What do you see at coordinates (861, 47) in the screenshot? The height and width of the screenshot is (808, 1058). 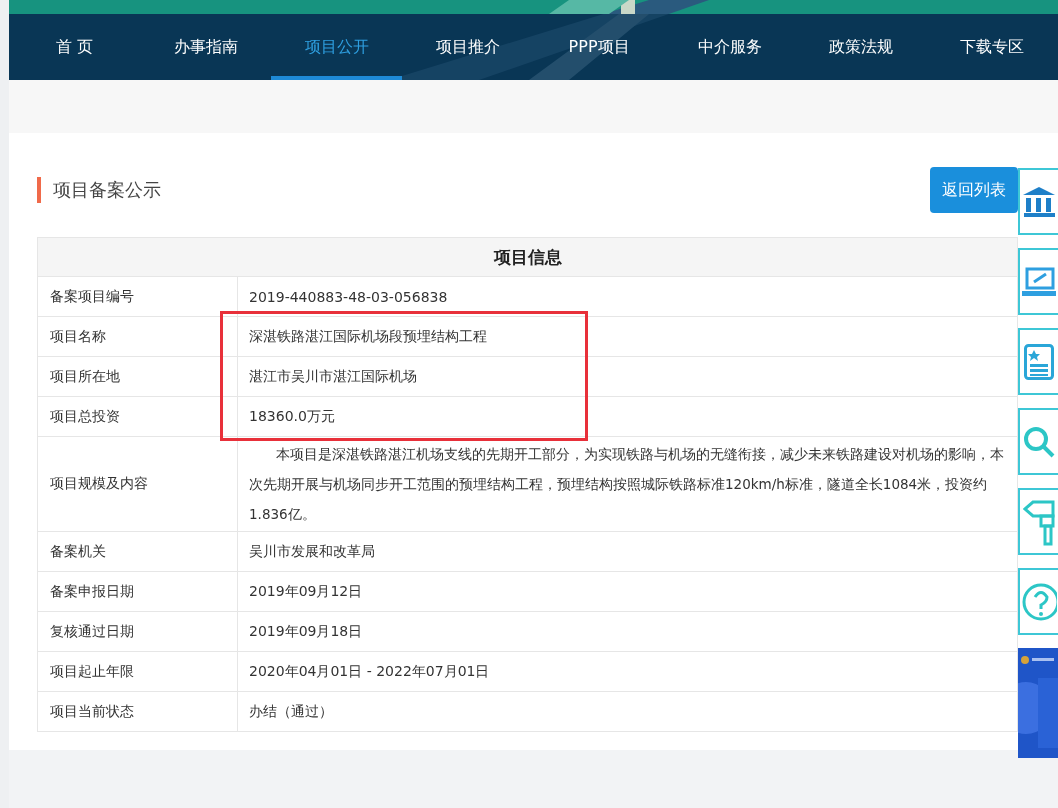 I see `nav-tab: 政策法规` at bounding box center [861, 47].